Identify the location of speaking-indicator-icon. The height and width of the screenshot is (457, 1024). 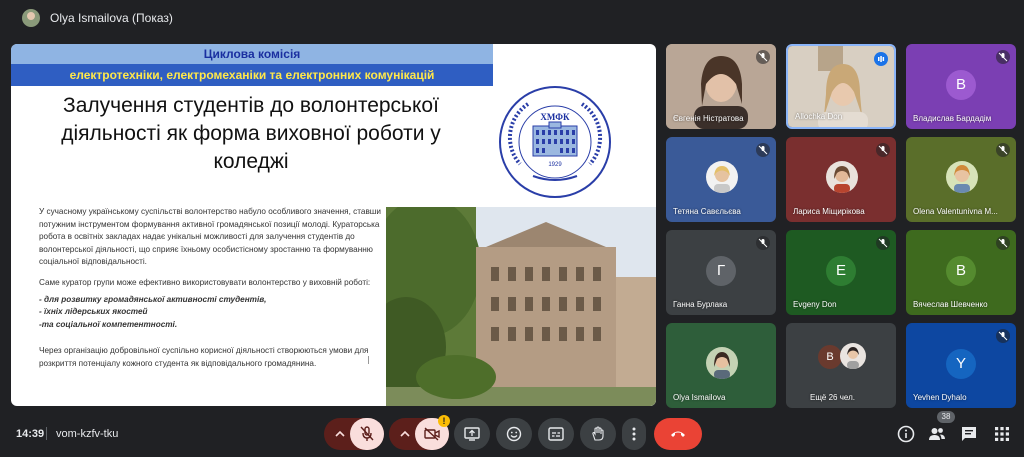
(881, 59).